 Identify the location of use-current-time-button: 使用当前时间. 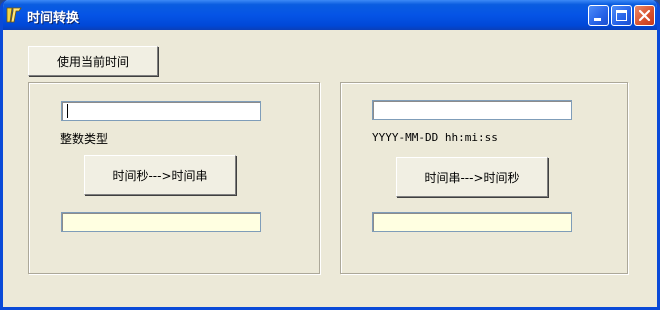
(93, 61).